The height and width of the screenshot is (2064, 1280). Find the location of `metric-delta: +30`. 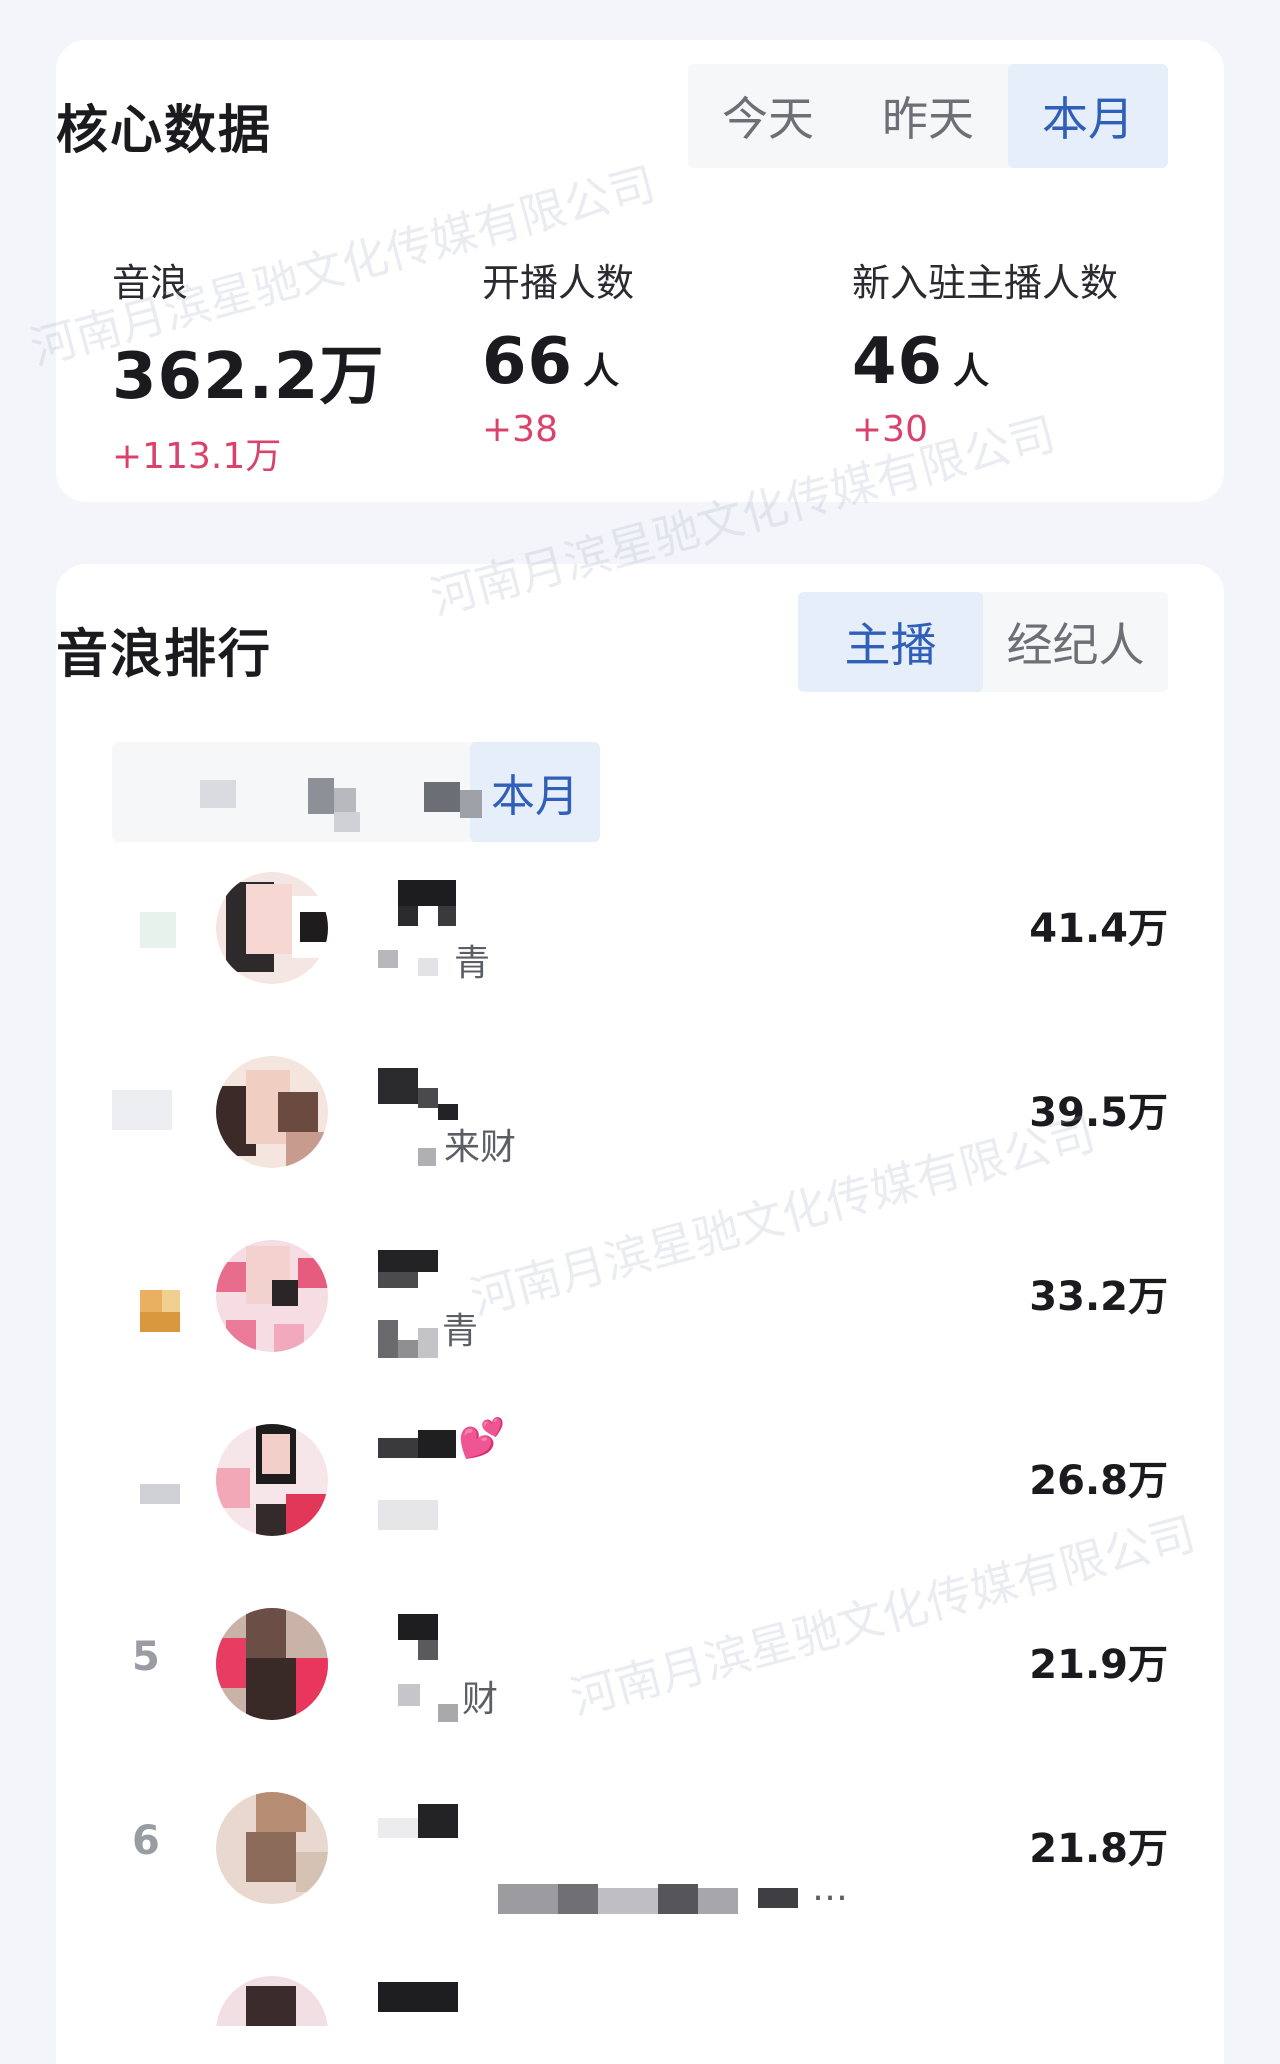

metric-delta: +30 is located at coordinates (890, 429).